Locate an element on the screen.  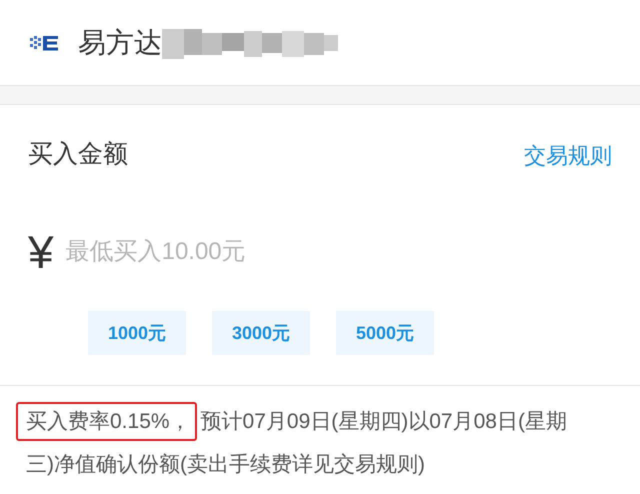
quick-amount-button: 1000元 is located at coordinates (137, 333).